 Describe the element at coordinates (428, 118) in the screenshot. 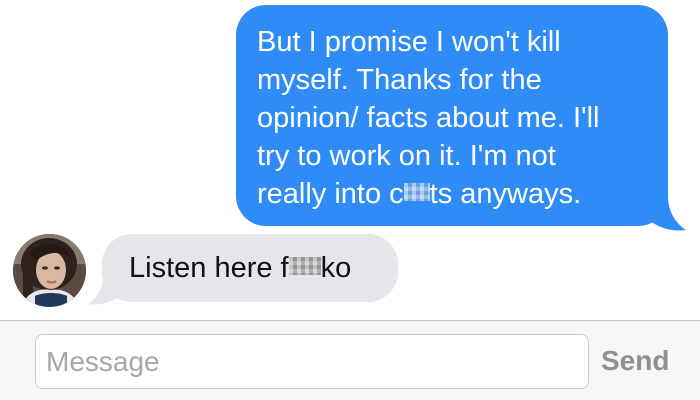

I see `outgoing-message-line: opinion/ facts about me. I'll` at that location.